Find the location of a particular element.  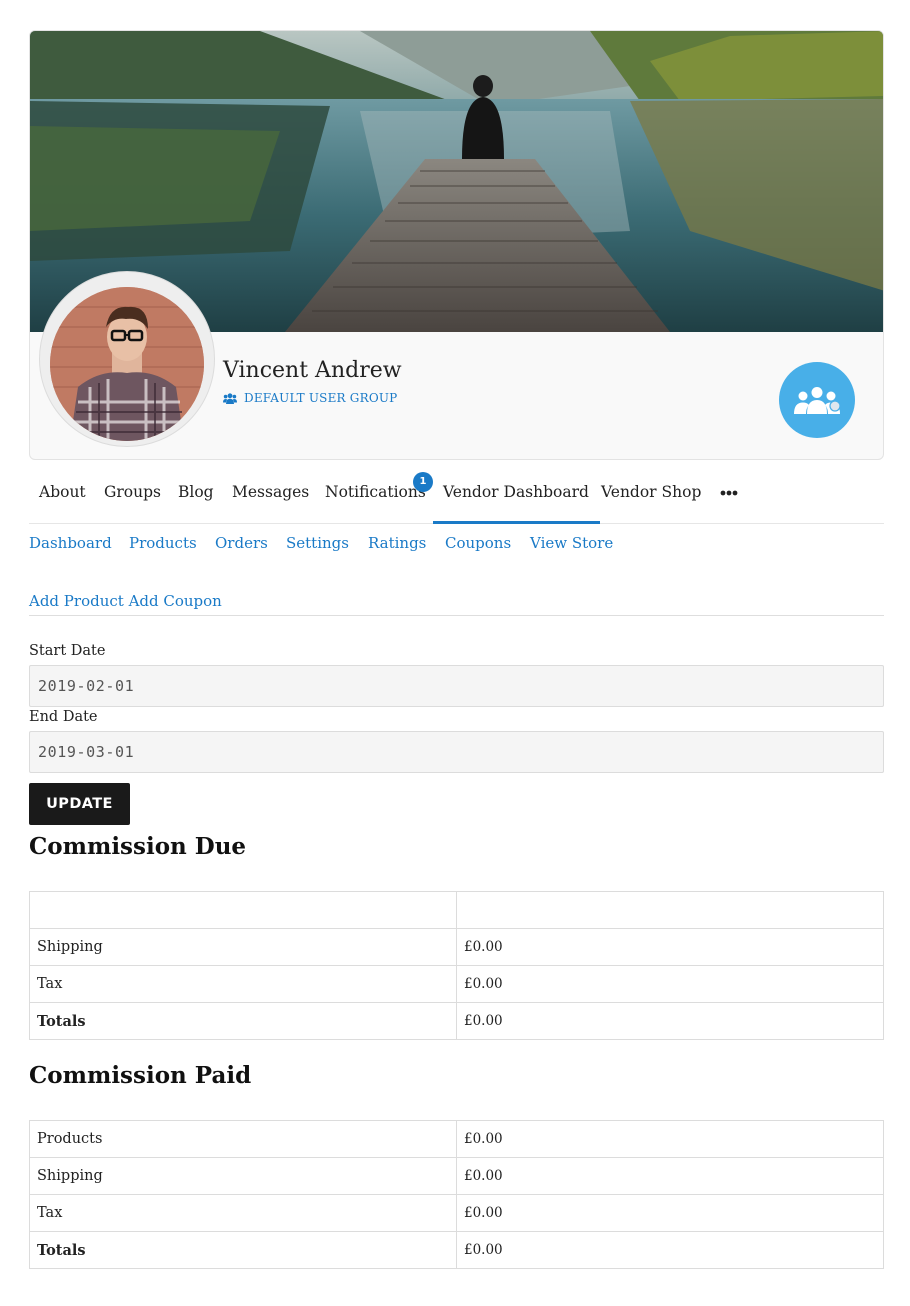

commission-due-title: Commission Due is located at coordinates (138, 846).